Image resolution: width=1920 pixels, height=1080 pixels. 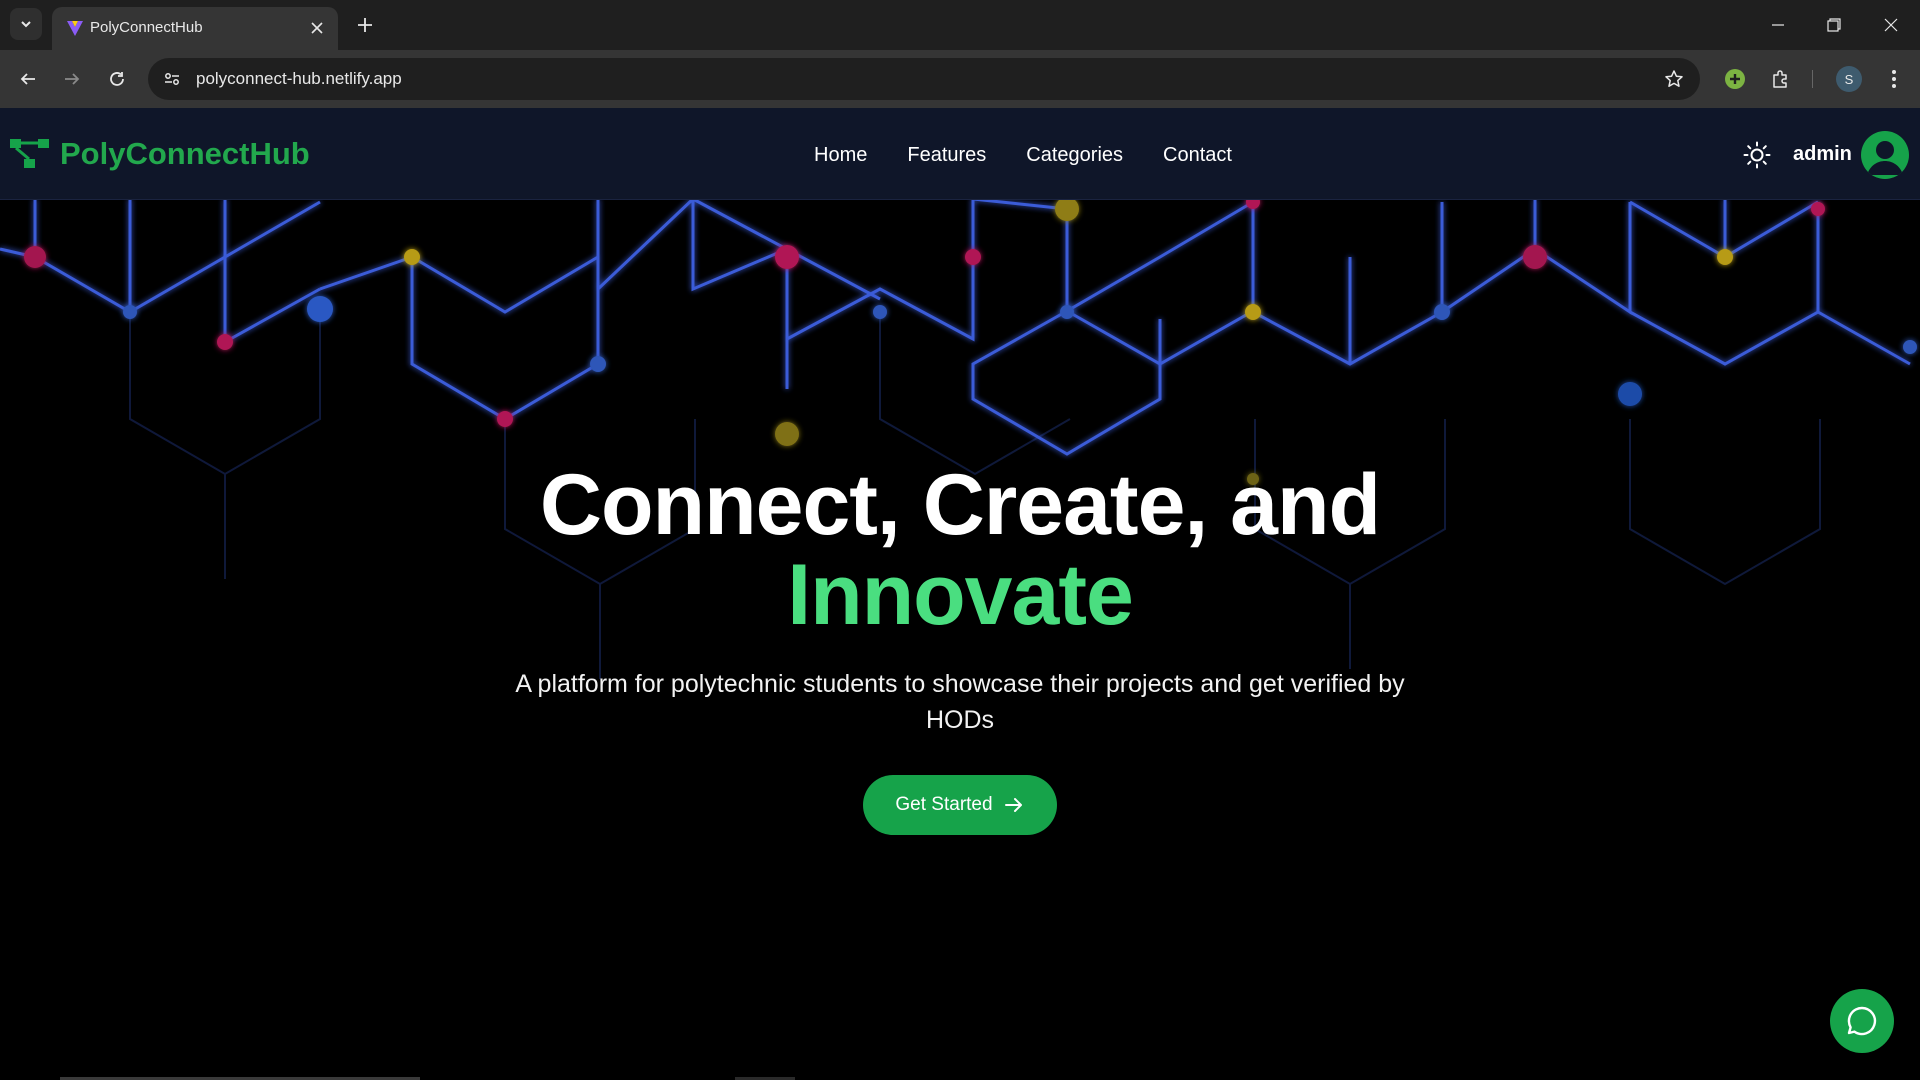 I want to click on brand-name: PolyConnectHub, so click(x=185, y=153).